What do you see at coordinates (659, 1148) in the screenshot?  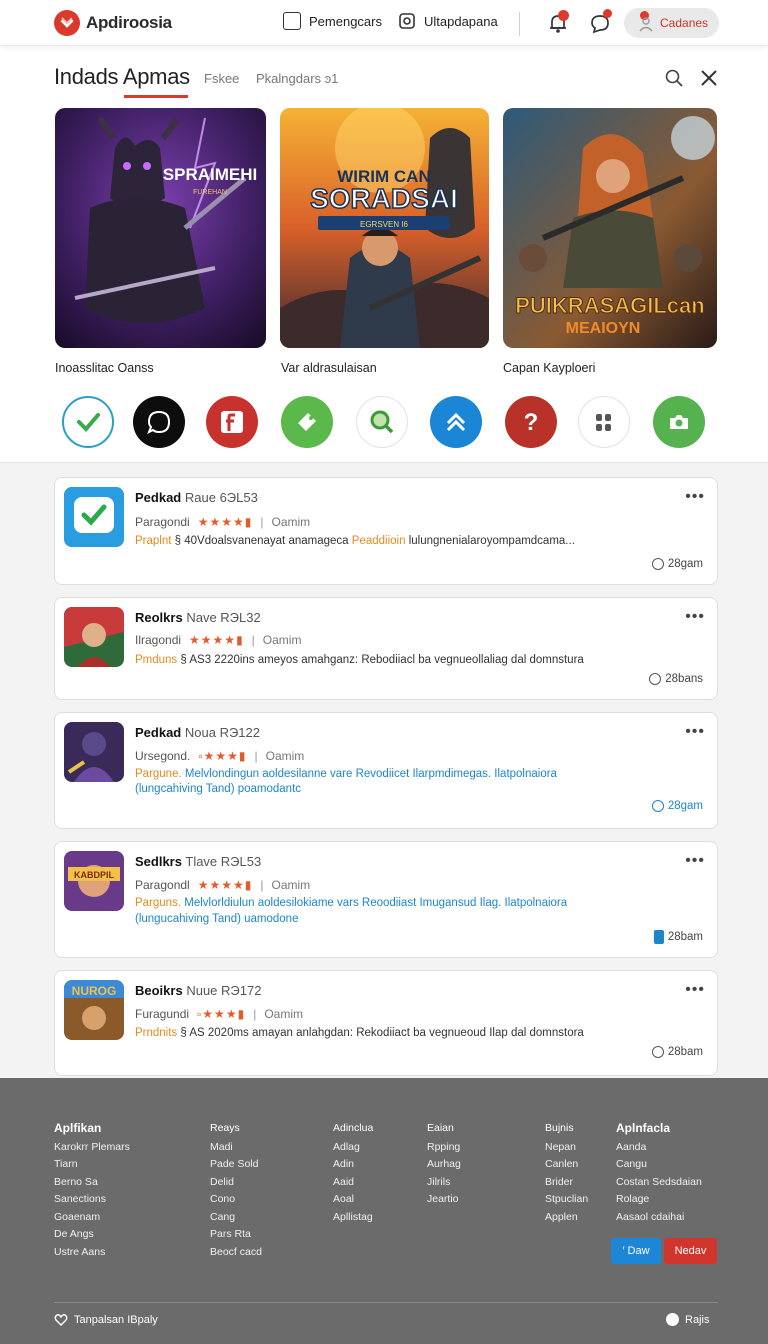 I see `footer-link: Aanda` at bounding box center [659, 1148].